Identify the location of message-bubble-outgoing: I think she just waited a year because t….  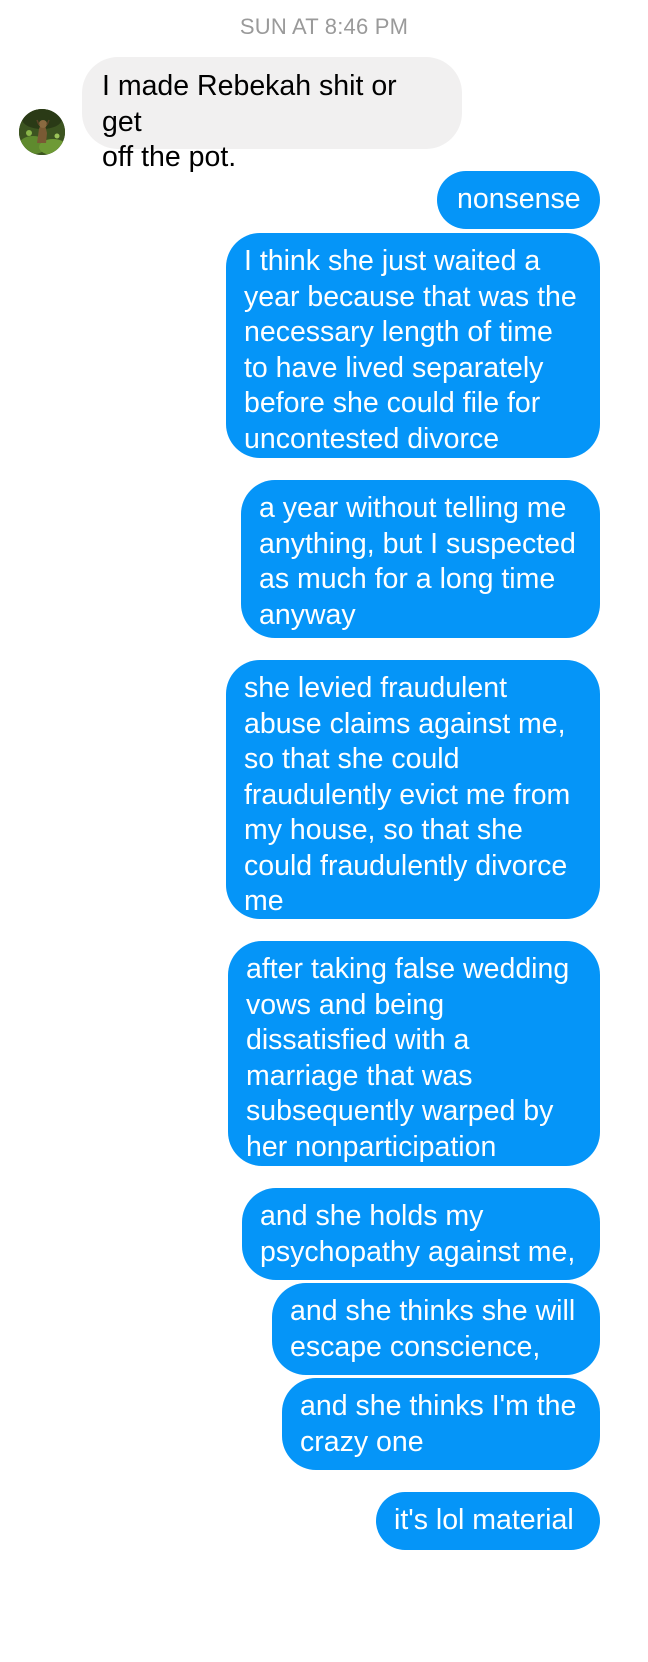
(413, 345).